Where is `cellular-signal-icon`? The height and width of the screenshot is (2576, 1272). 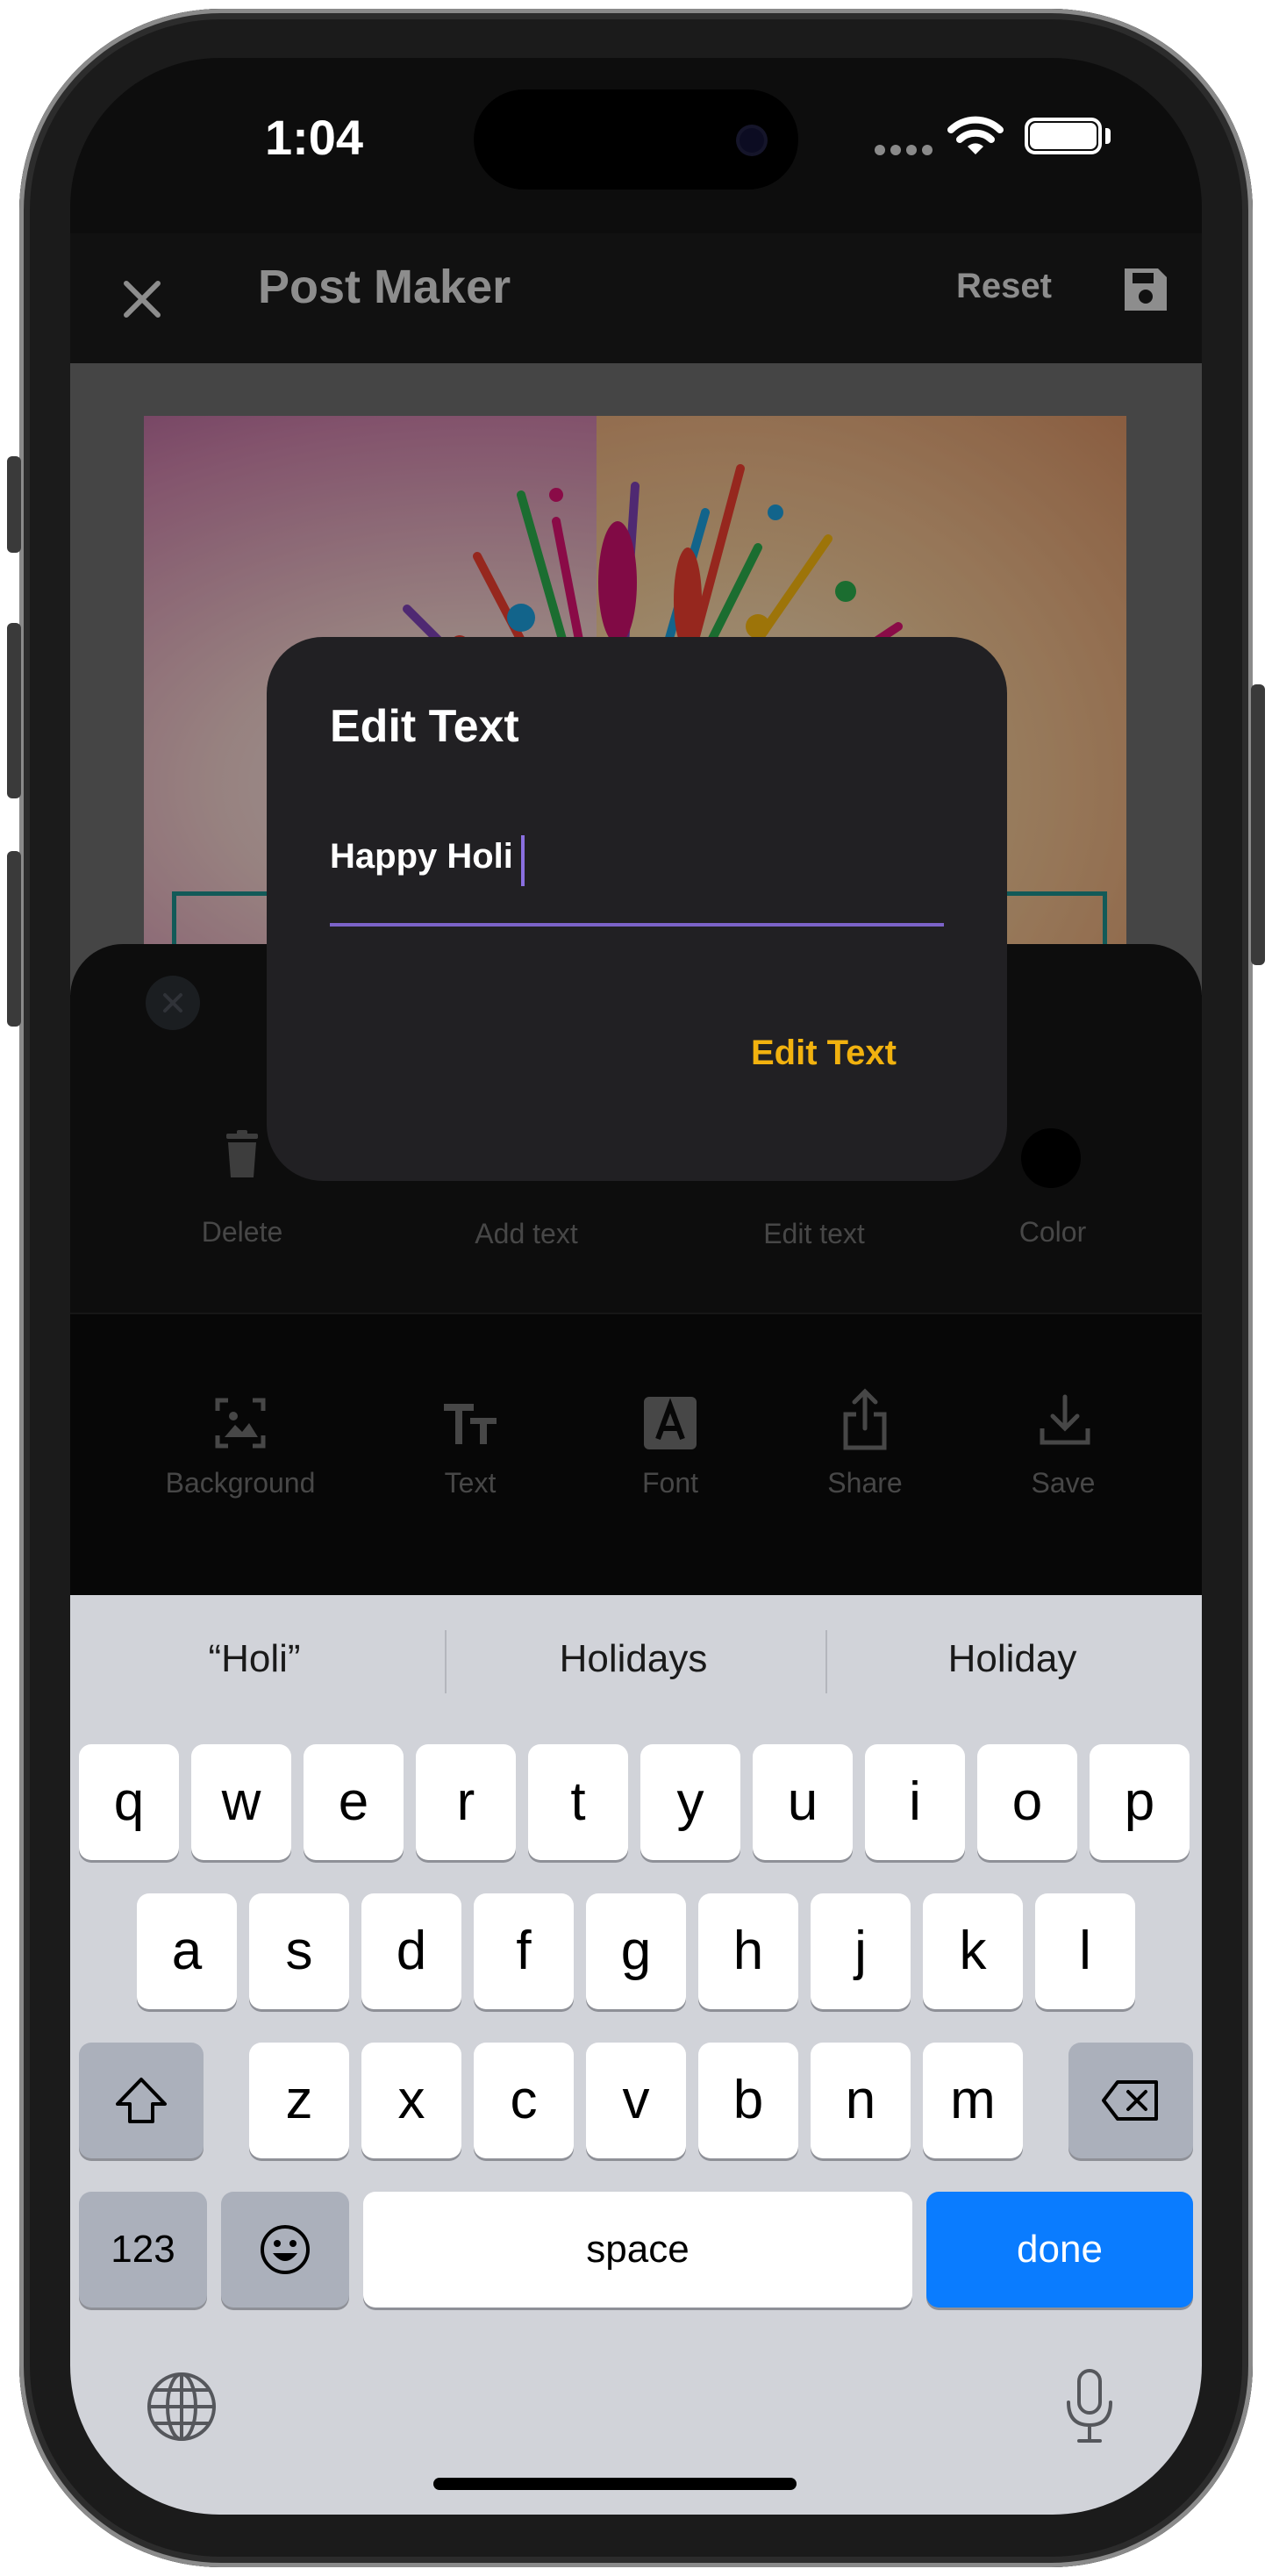 cellular-signal-icon is located at coordinates (904, 150).